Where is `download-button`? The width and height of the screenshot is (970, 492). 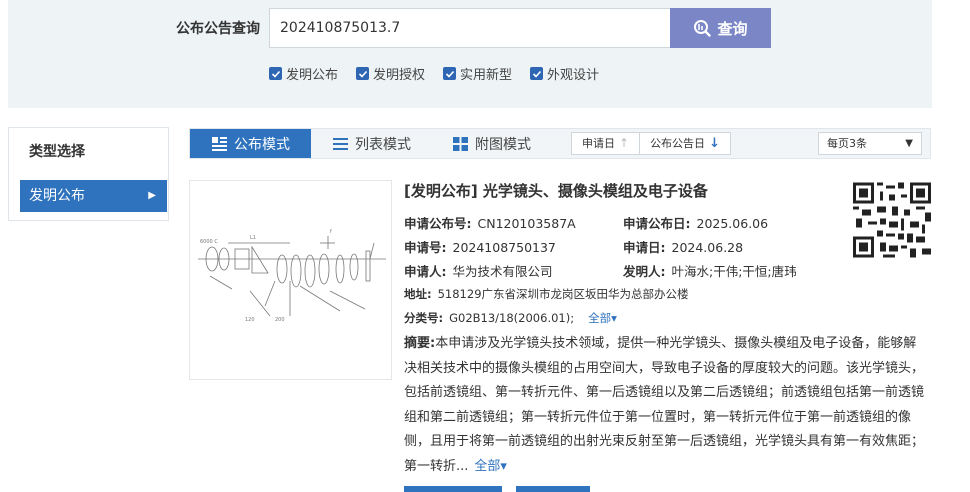
download-button is located at coordinates (553, 489).